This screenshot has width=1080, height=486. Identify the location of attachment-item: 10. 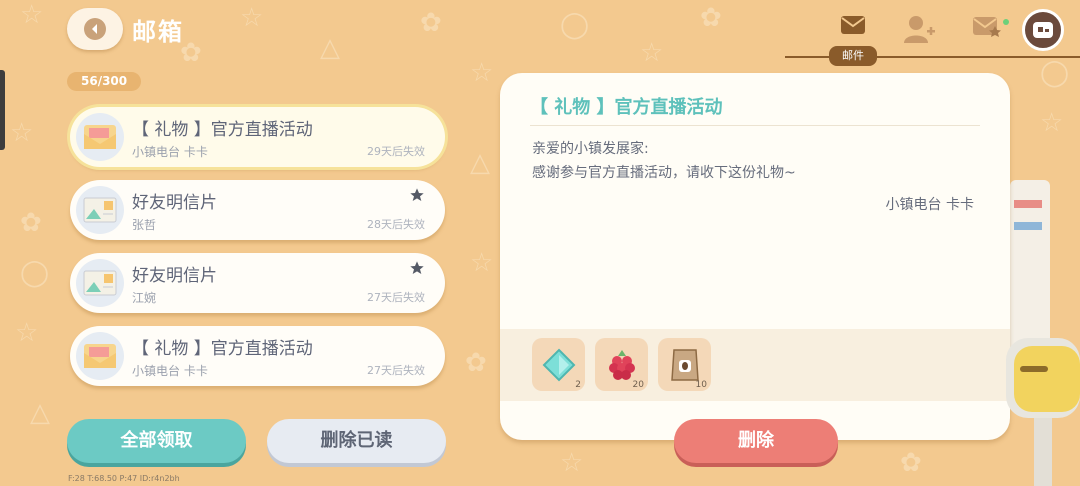
(684, 364).